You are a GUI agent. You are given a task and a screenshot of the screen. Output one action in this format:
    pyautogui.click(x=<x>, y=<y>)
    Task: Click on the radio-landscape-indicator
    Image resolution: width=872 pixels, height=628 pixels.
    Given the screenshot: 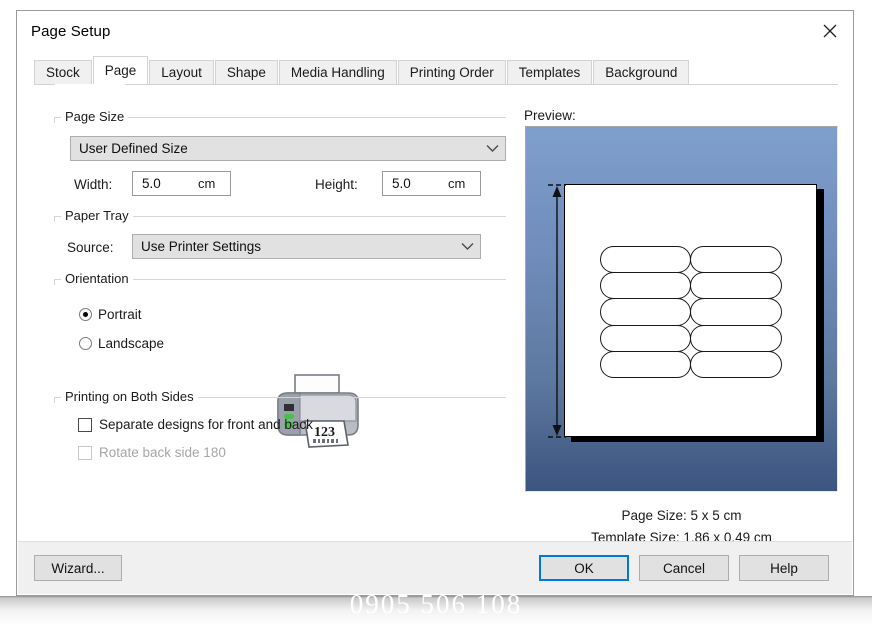 What is the action you would take?
    pyautogui.click(x=85, y=343)
    